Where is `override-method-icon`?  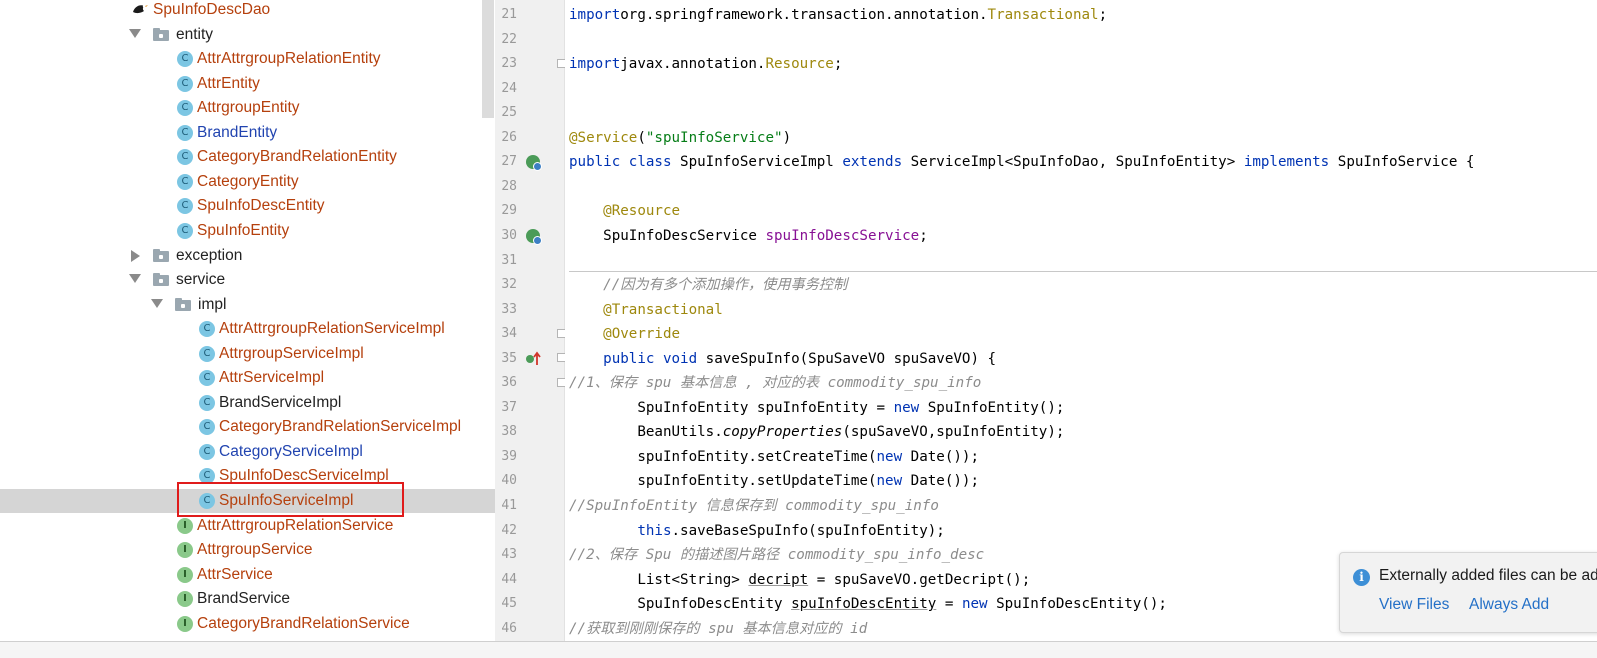 override-method-icon is located at coordinates (534, 359).